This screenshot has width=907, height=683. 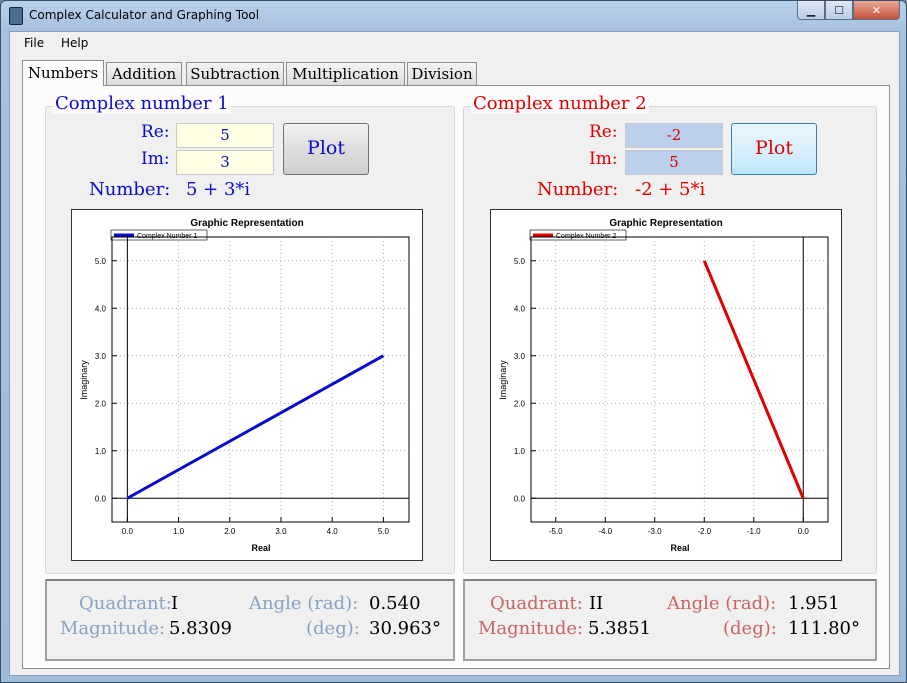 I want to click on x-tick-label: -5.0, so click(x=556, y=531).